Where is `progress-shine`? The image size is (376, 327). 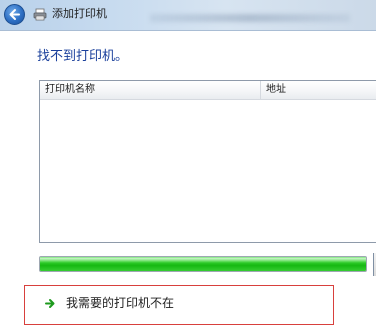 progress-shine is located at coordinates (203, 260).